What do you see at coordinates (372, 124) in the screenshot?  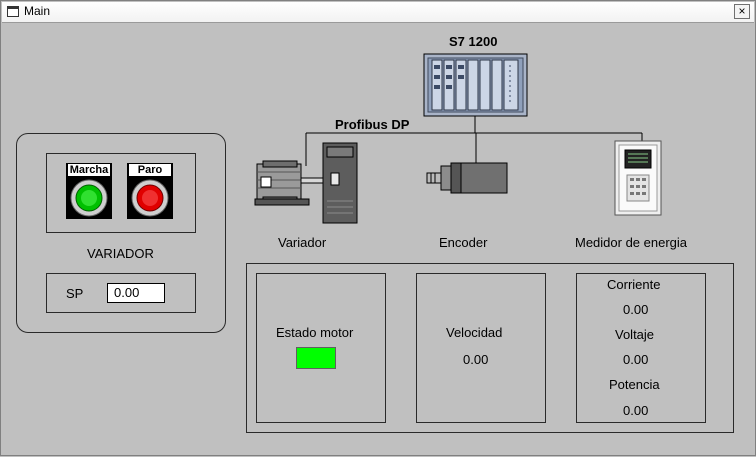 I see `profibus-label: Profibus DP` at bounding box center [372, 124].